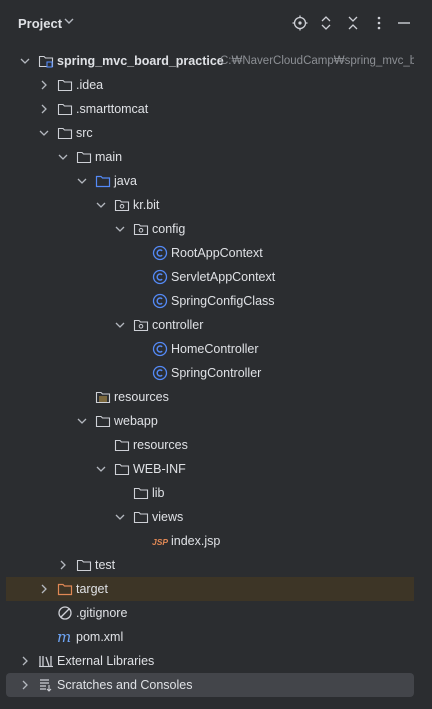 This screenshot has height=709, width=432. What do you see at coordinates (106, 661) in the screenshot?
I see `tree-item-label: External Libraries` at bounding box center [106, 661].